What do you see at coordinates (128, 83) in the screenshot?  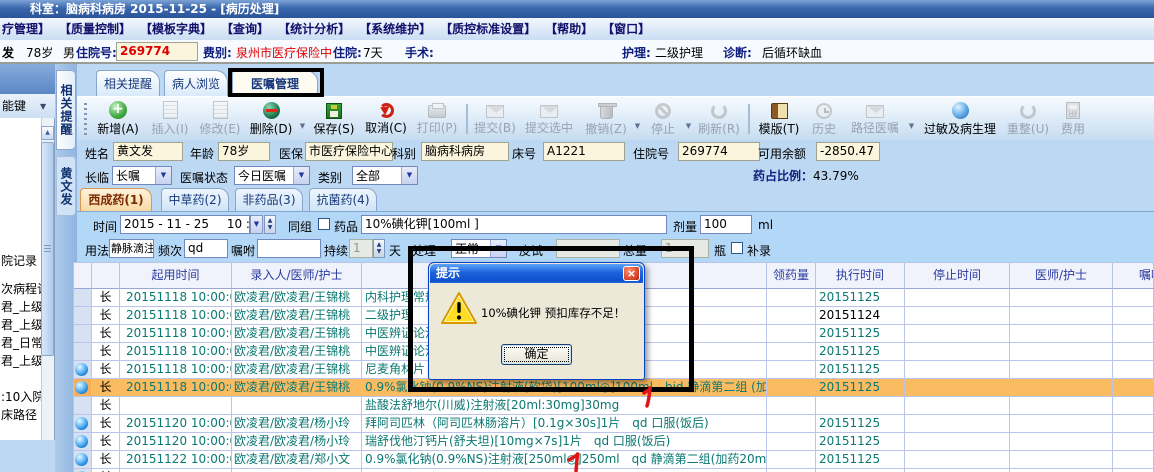 I see `tab-related-reminder: 相关提醒` at bounding box center [128, 83].